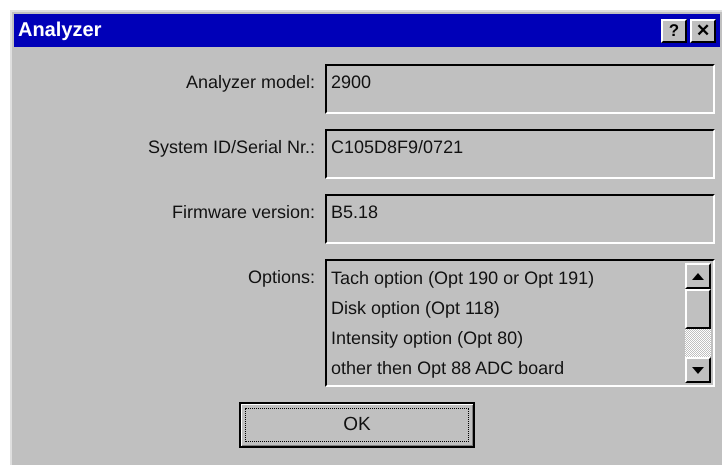 The width and height of the screenshot is (727, 465). I want to click on ok-button: OK, so click(357, 425).